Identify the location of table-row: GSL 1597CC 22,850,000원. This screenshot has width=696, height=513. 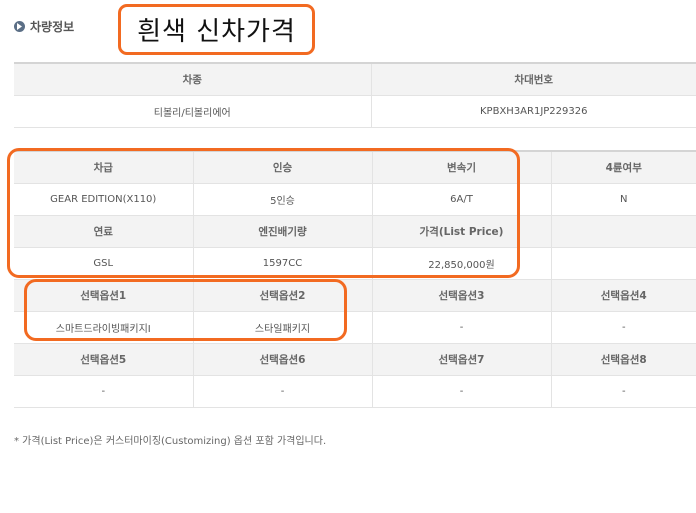
(355, 263).